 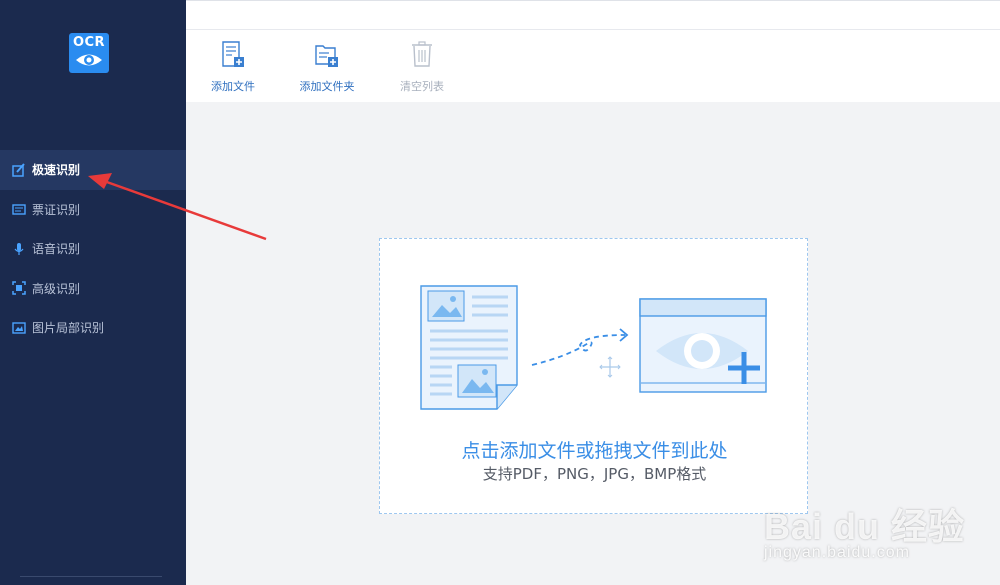 I want to click on trash-icon, so click(x=422, y=54).